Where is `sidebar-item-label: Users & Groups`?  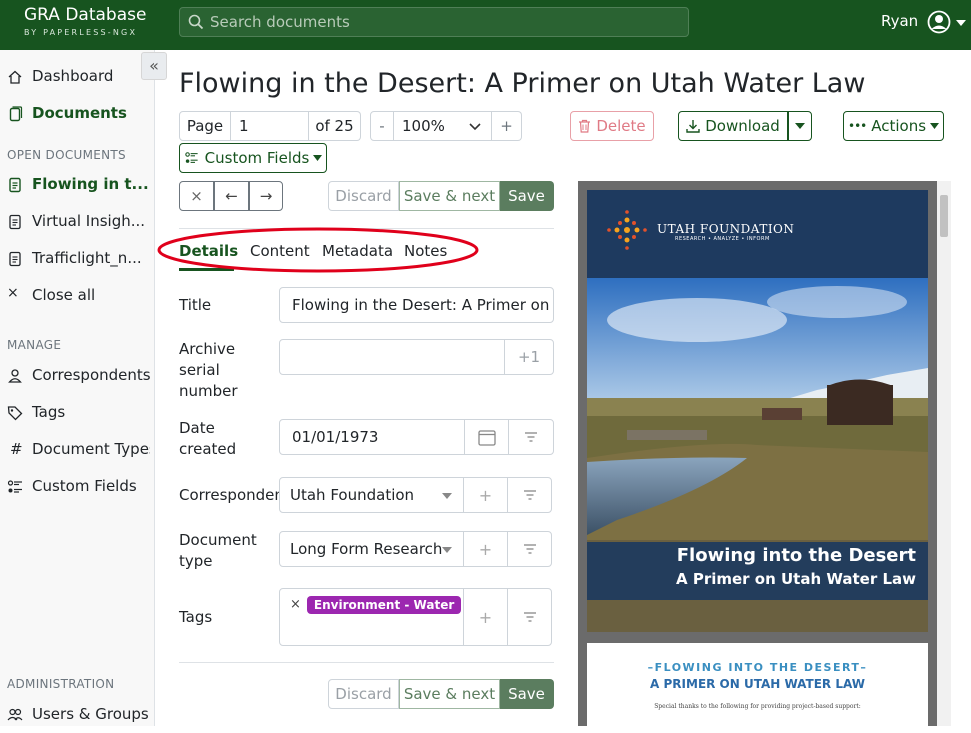
sidebar-item-label: Users & Groups is located at coordinates (90, 714).